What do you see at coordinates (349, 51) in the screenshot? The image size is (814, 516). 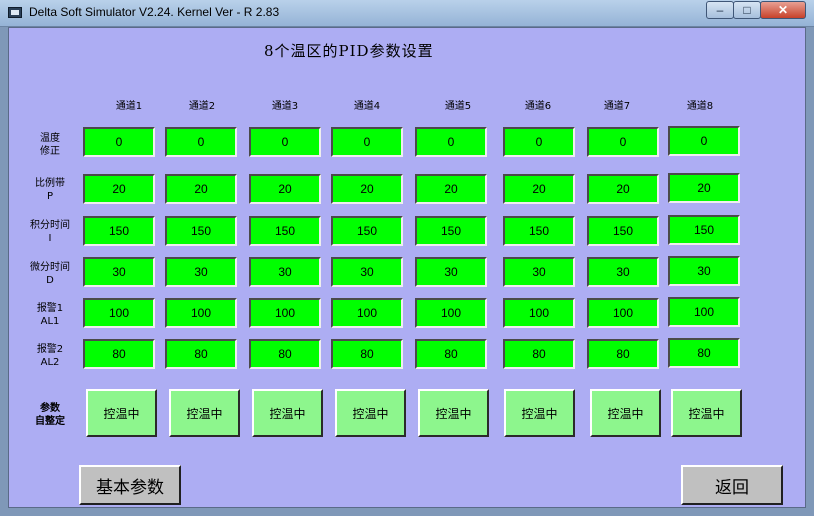 I see `page-title: 8个温区的PID参数设置` at bounding box center [349, 51].